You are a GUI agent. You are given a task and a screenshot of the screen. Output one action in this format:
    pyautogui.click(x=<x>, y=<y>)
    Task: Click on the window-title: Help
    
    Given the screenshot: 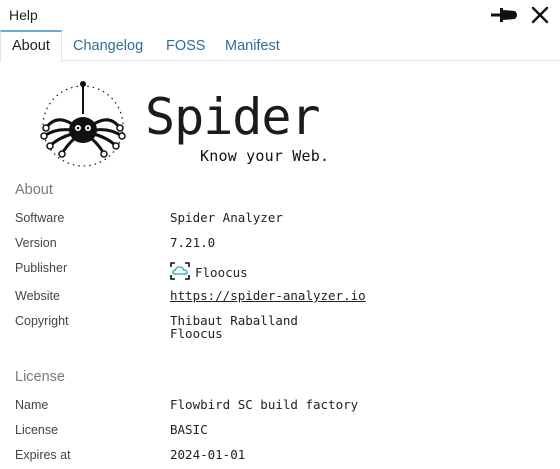 What is the action you would take?
    pyautogui.click(x=23, y=15)
    